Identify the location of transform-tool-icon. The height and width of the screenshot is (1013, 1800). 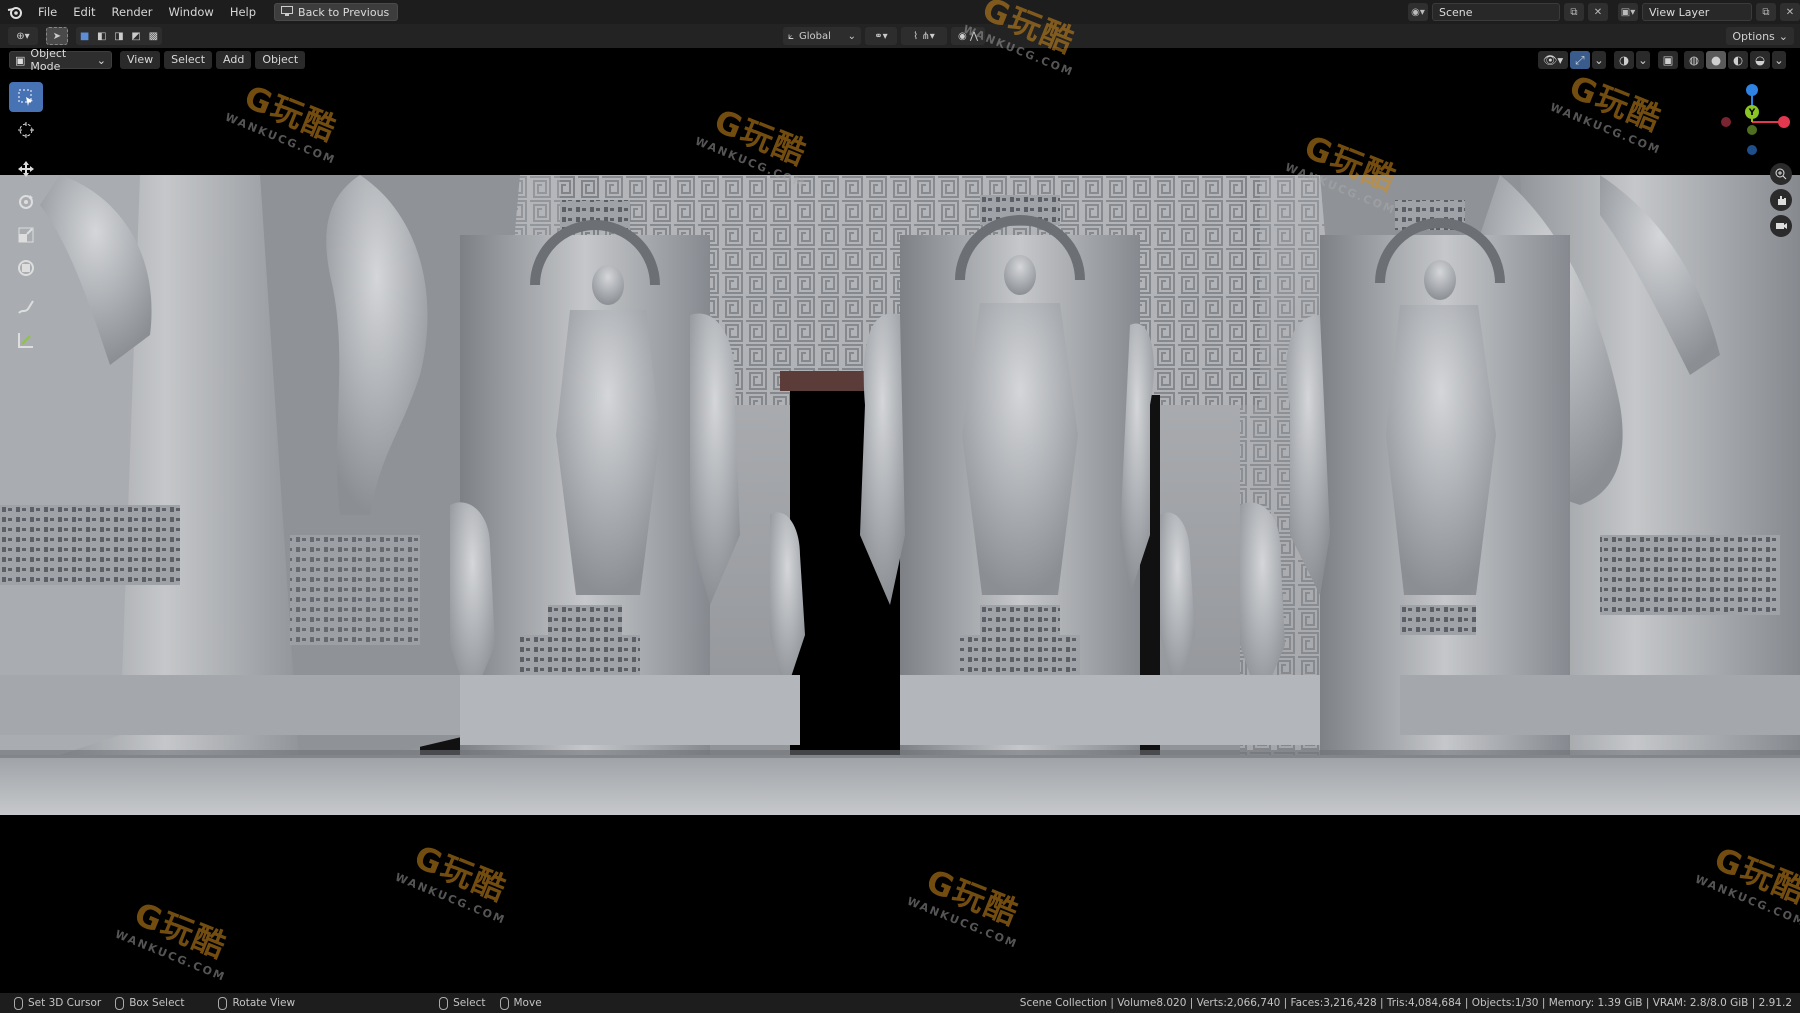
(26, 268).